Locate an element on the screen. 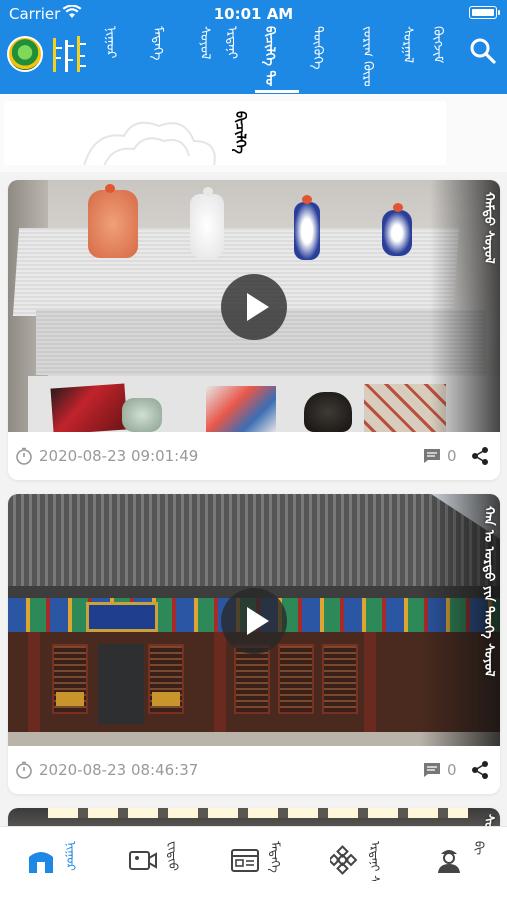 The width and height of the screenshot is (507, 900). tabbar-label: ᠡᠷᠳᠡᠨᠢ ᠰᠠᠩ is located at coordinates (374, 861).